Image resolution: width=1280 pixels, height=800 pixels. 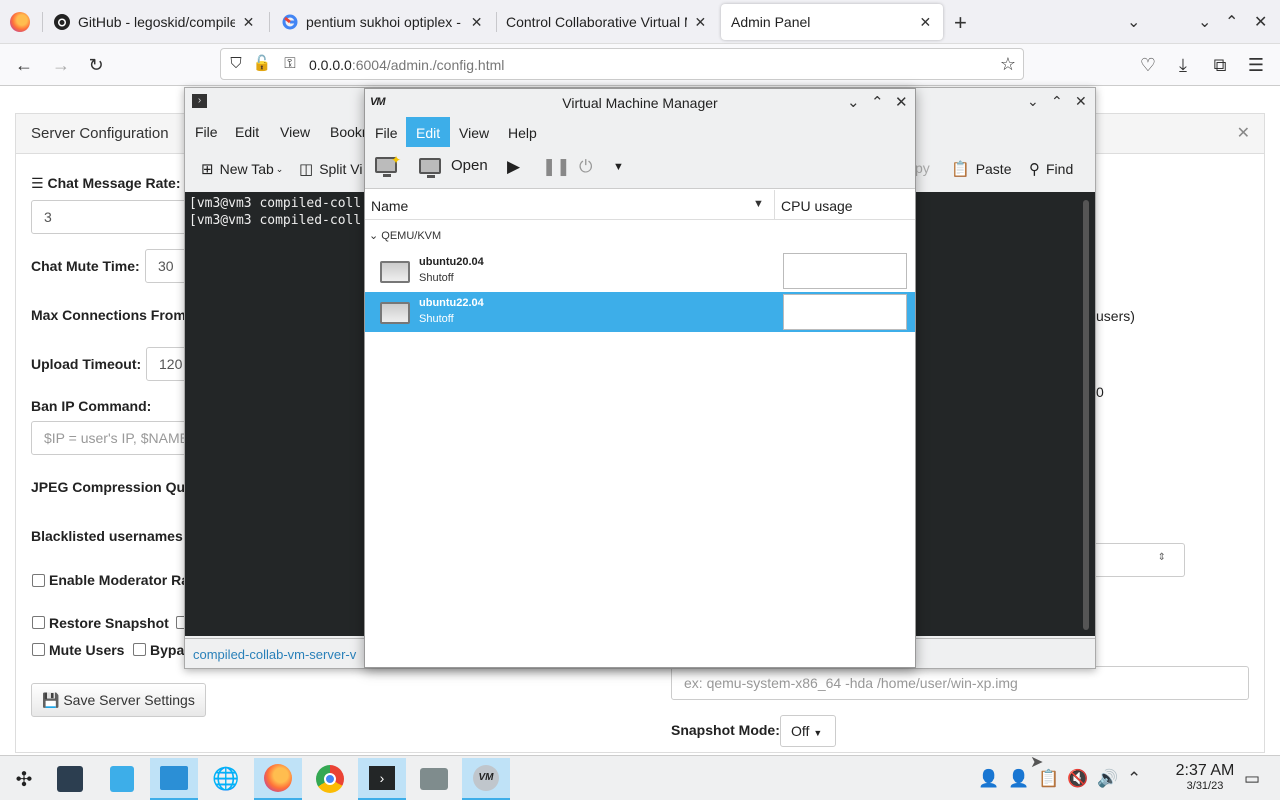 What do you see at coordinates (1148, 65) in the screenshot?
I see `pocket-icon: ♡` at bounding box center [1148, 65].